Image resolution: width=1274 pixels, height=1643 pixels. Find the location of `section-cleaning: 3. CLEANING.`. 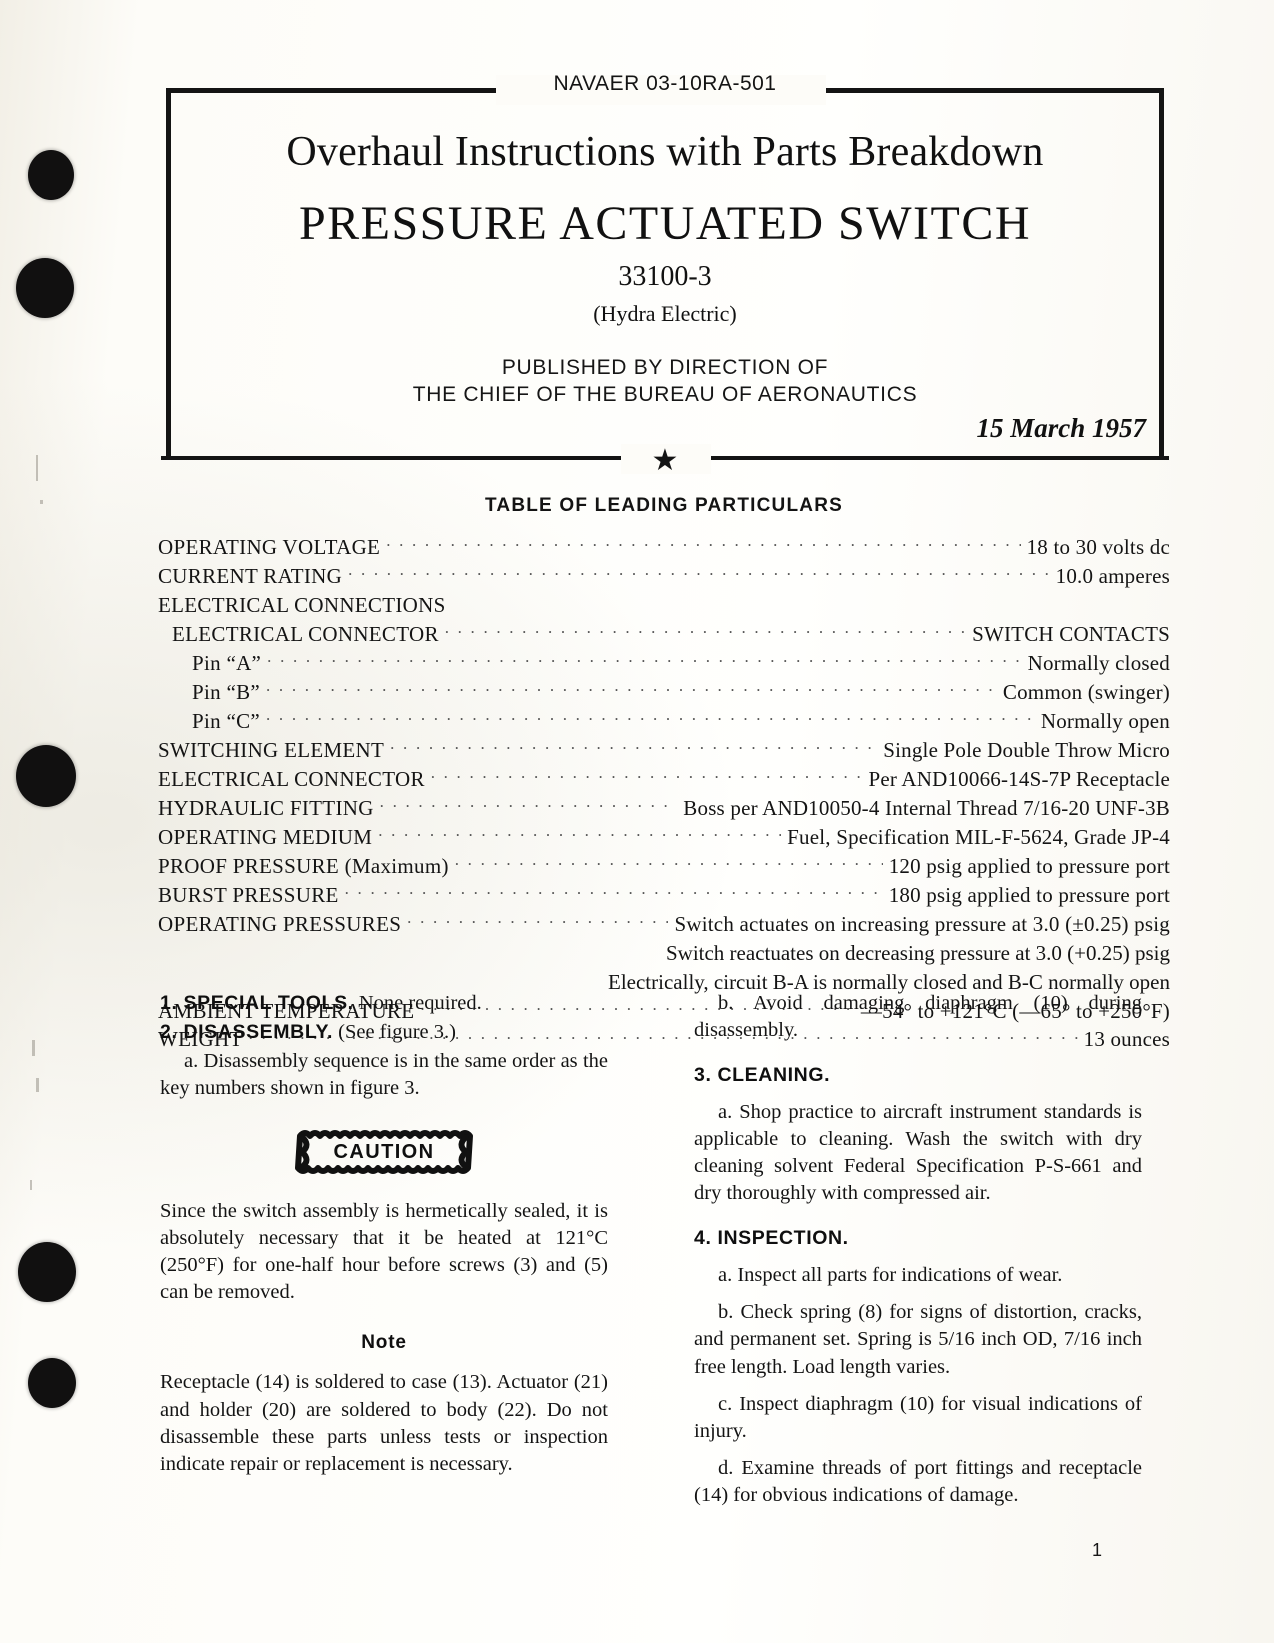

section-cleaning: 3. CLEANING. is located at coordinates (918, 1075).